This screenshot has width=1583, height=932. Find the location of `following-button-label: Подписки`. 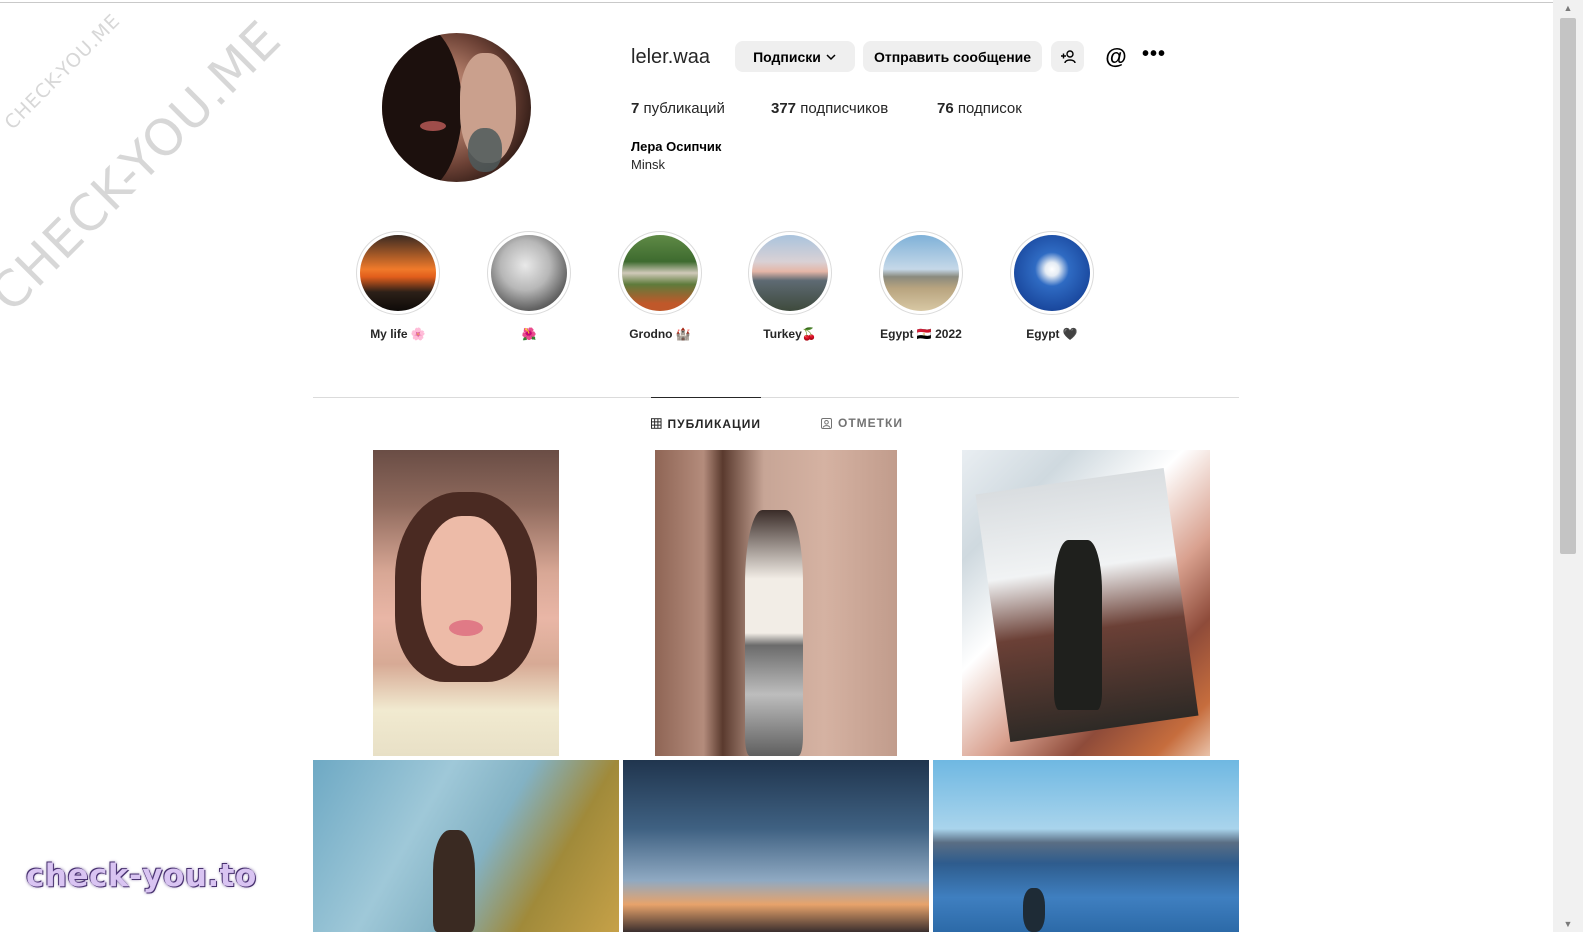

following-button-label: Подписки is located at coordinates (787, 56).